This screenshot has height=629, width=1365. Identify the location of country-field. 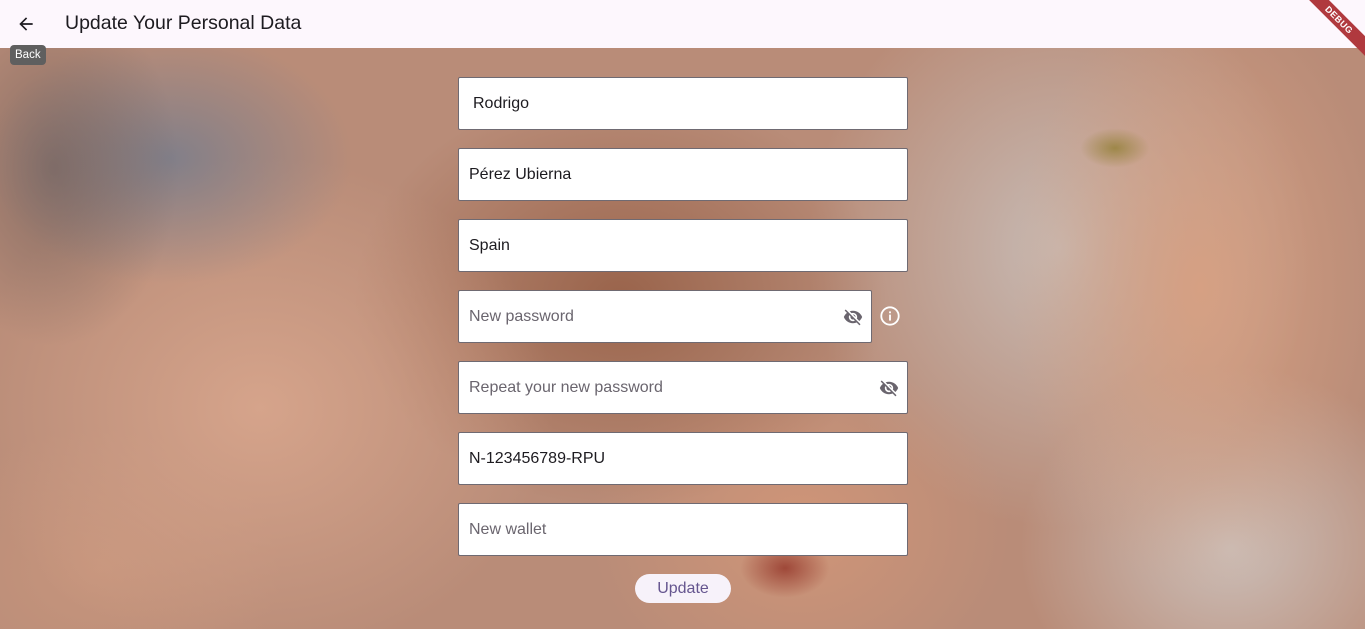
(683, 245).